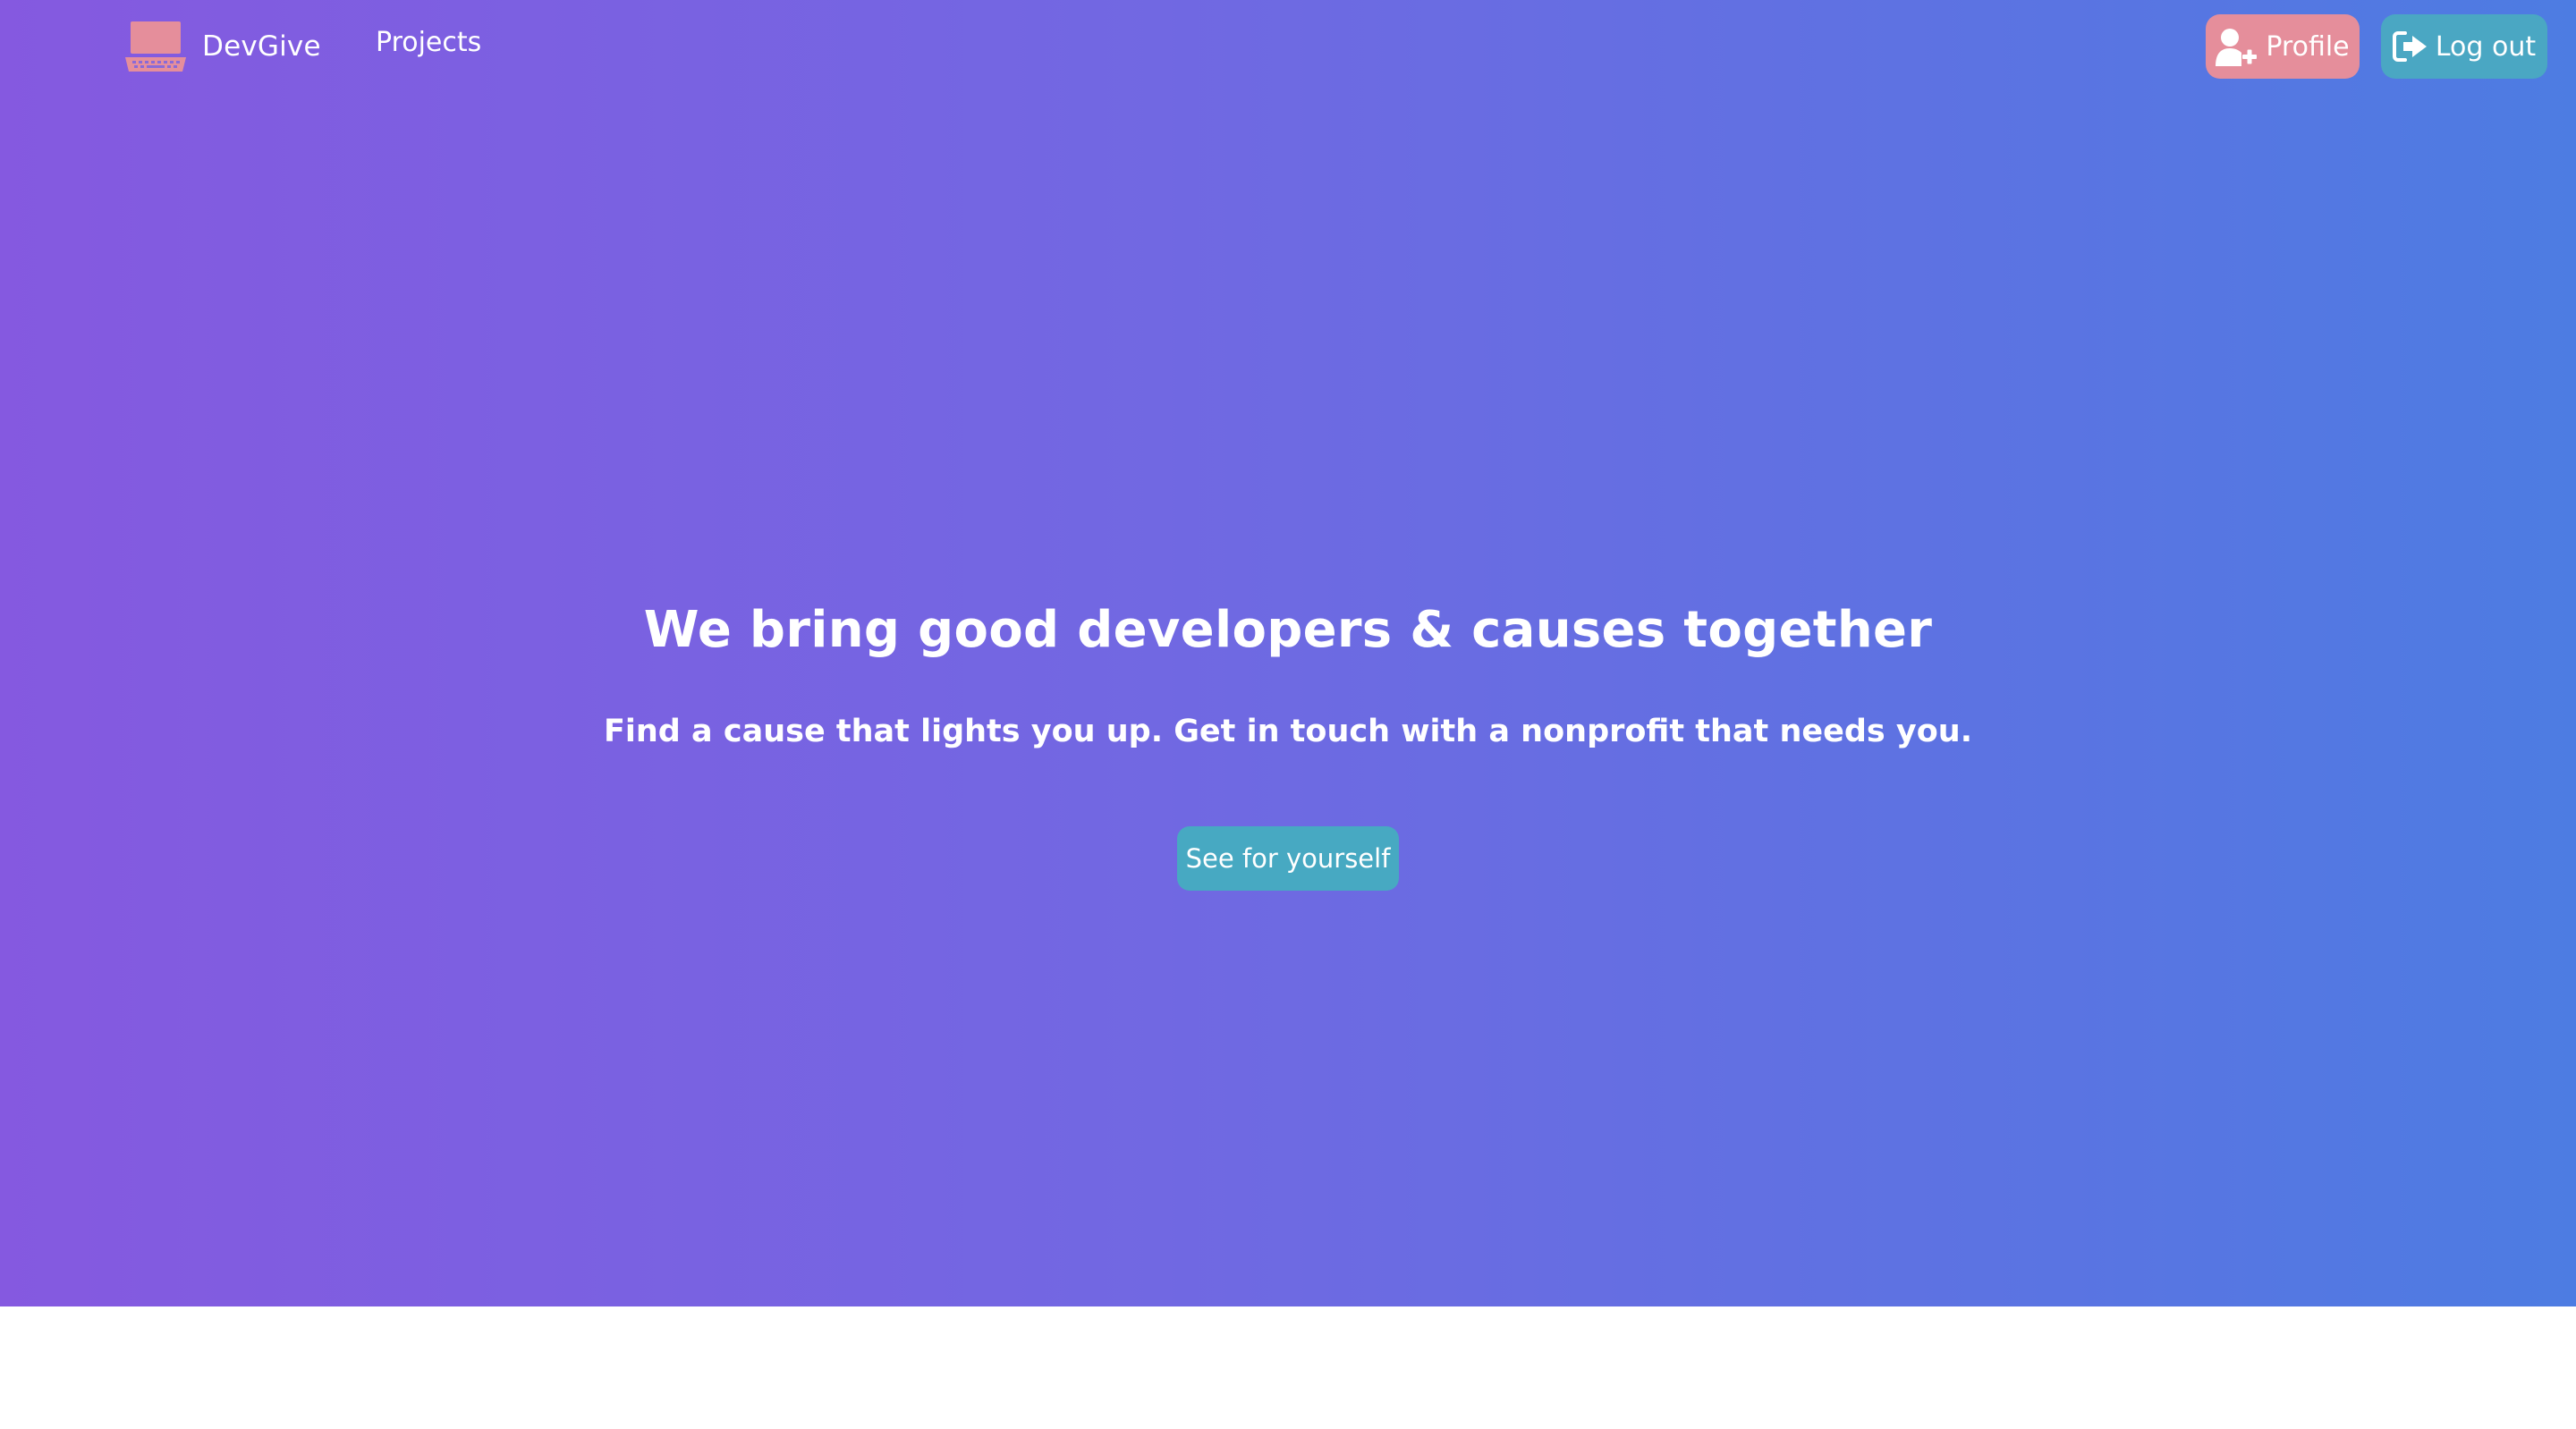  What do you see at coordinates (1288, 858) in the screenshot?
I see `see-for-yourself-button: See for yourself` at bounding box center [1288, 858].